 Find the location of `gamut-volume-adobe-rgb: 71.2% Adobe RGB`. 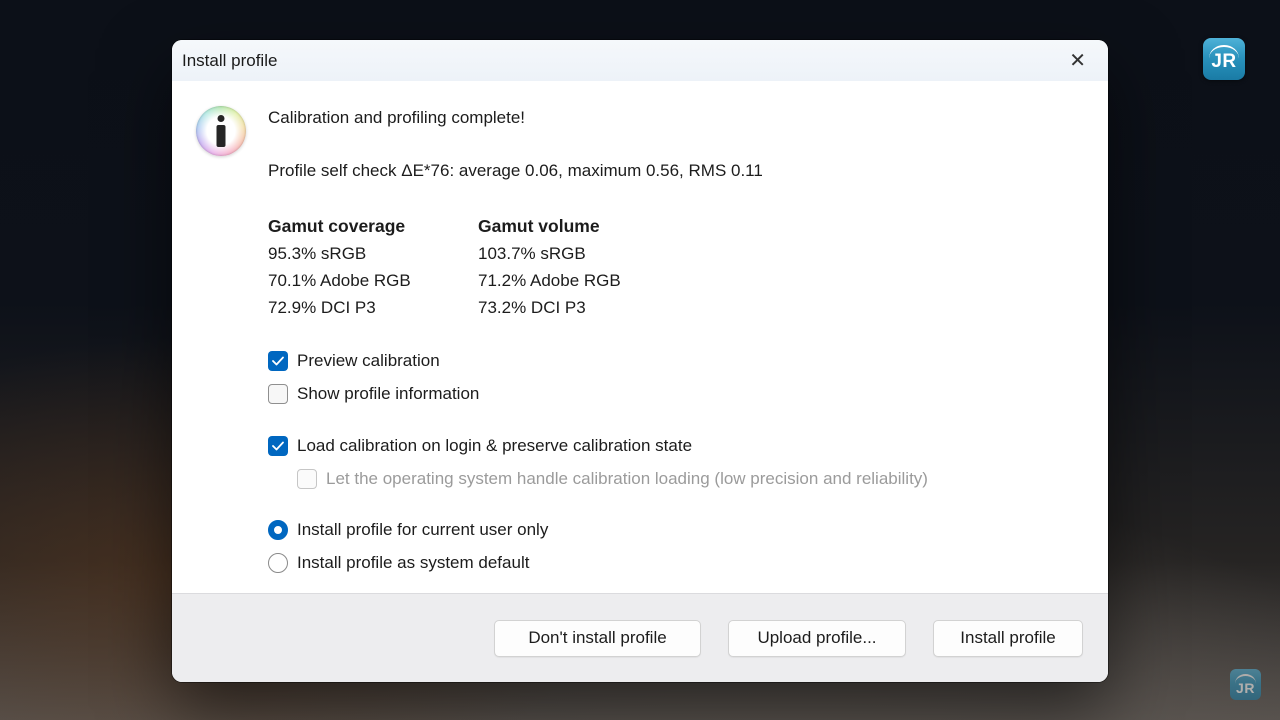

gamut-volume-adobe-rgb: 71.2% Adobe RGB is located at coordinates (549, 280).